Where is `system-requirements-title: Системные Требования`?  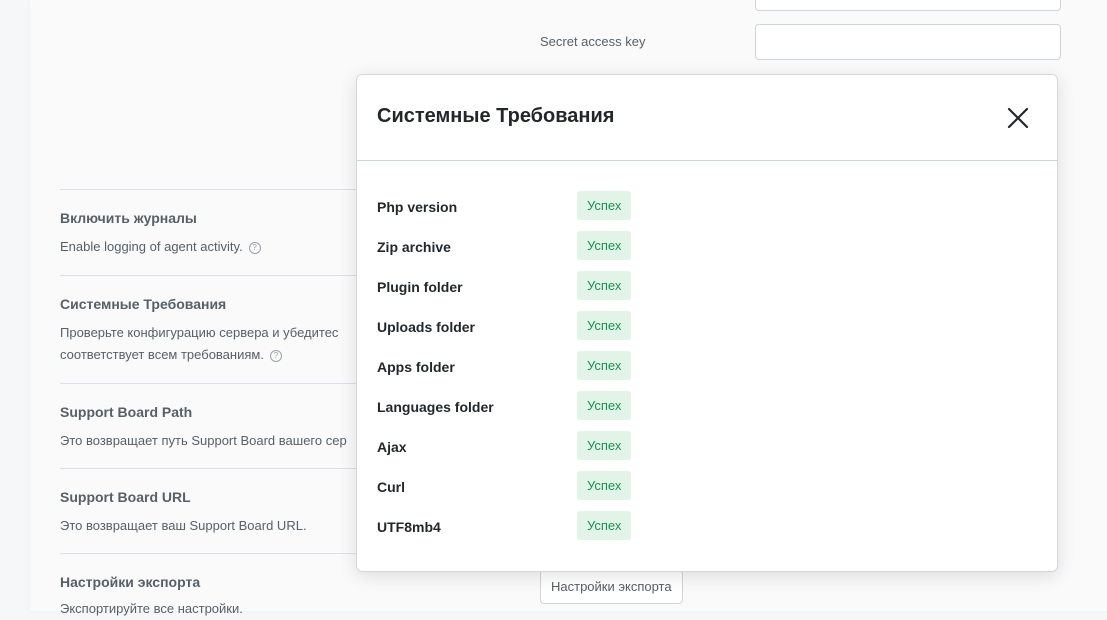
system-requirements-title: Системные Требования is located at coordinates (143, 304).